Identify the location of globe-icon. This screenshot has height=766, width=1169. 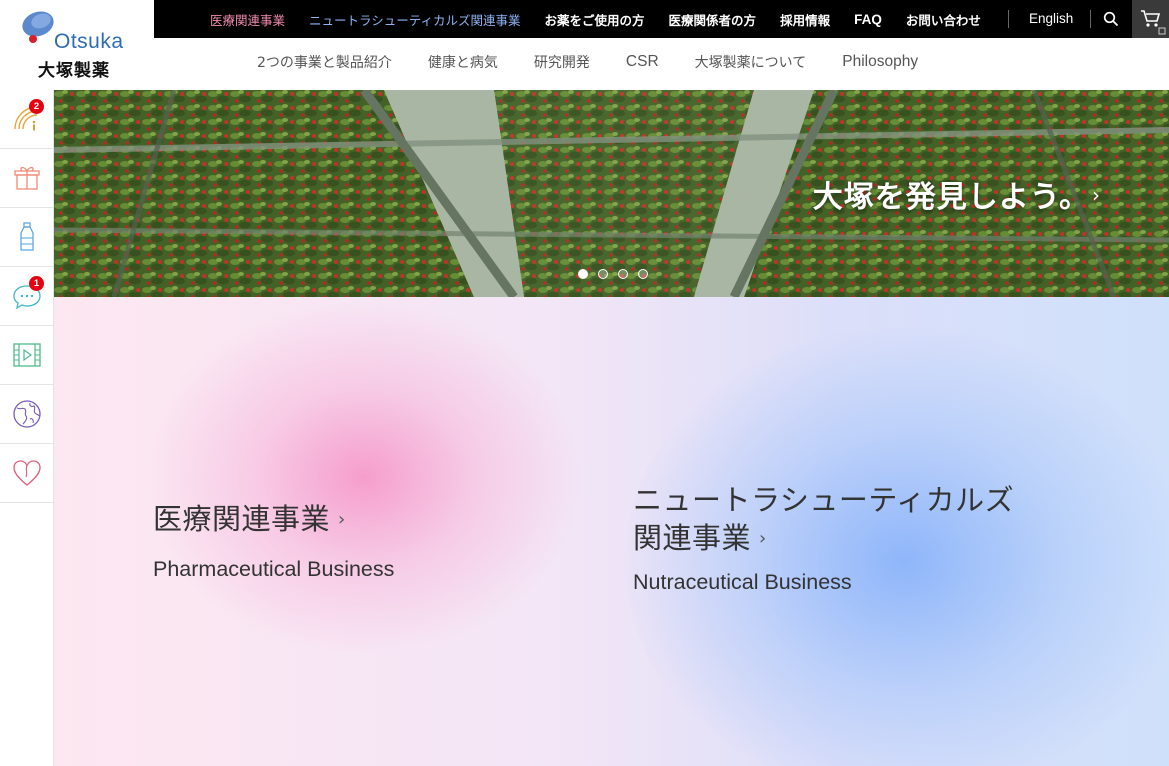
(26, 414).